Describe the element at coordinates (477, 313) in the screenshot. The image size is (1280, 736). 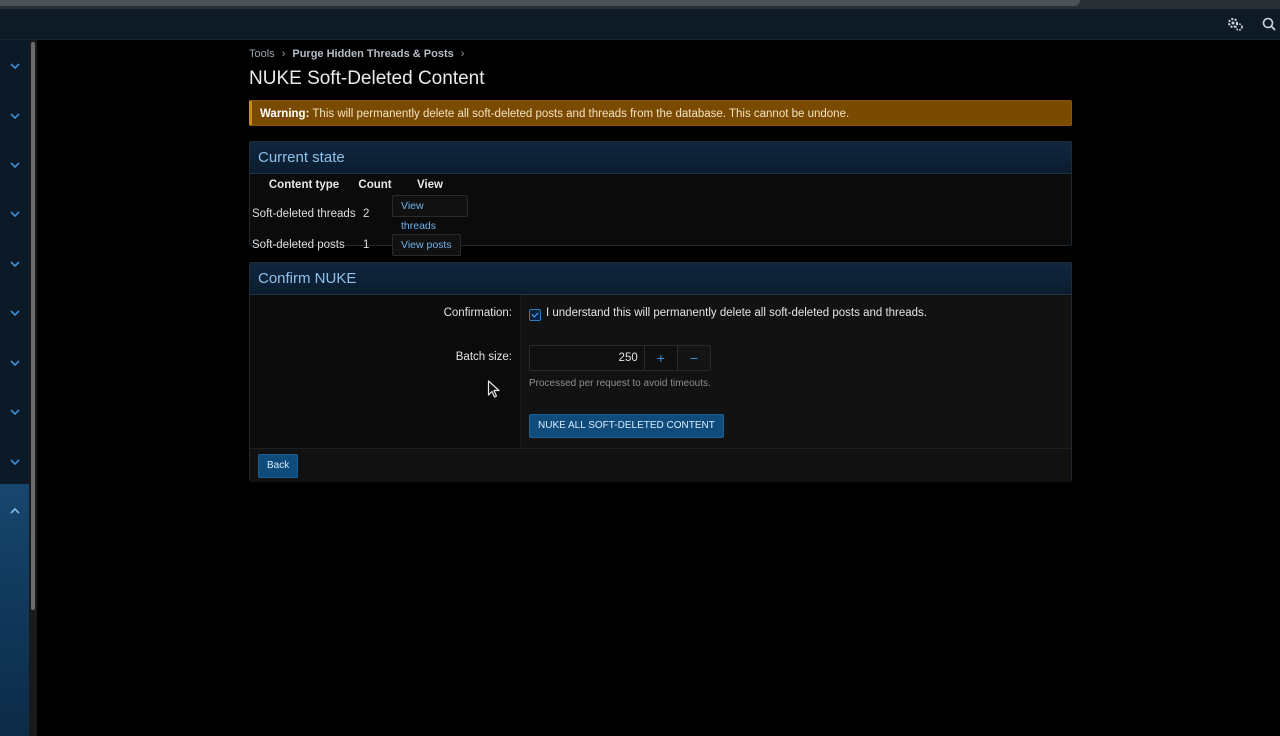
I see `confirmation-label: Confirmation:` at that location.